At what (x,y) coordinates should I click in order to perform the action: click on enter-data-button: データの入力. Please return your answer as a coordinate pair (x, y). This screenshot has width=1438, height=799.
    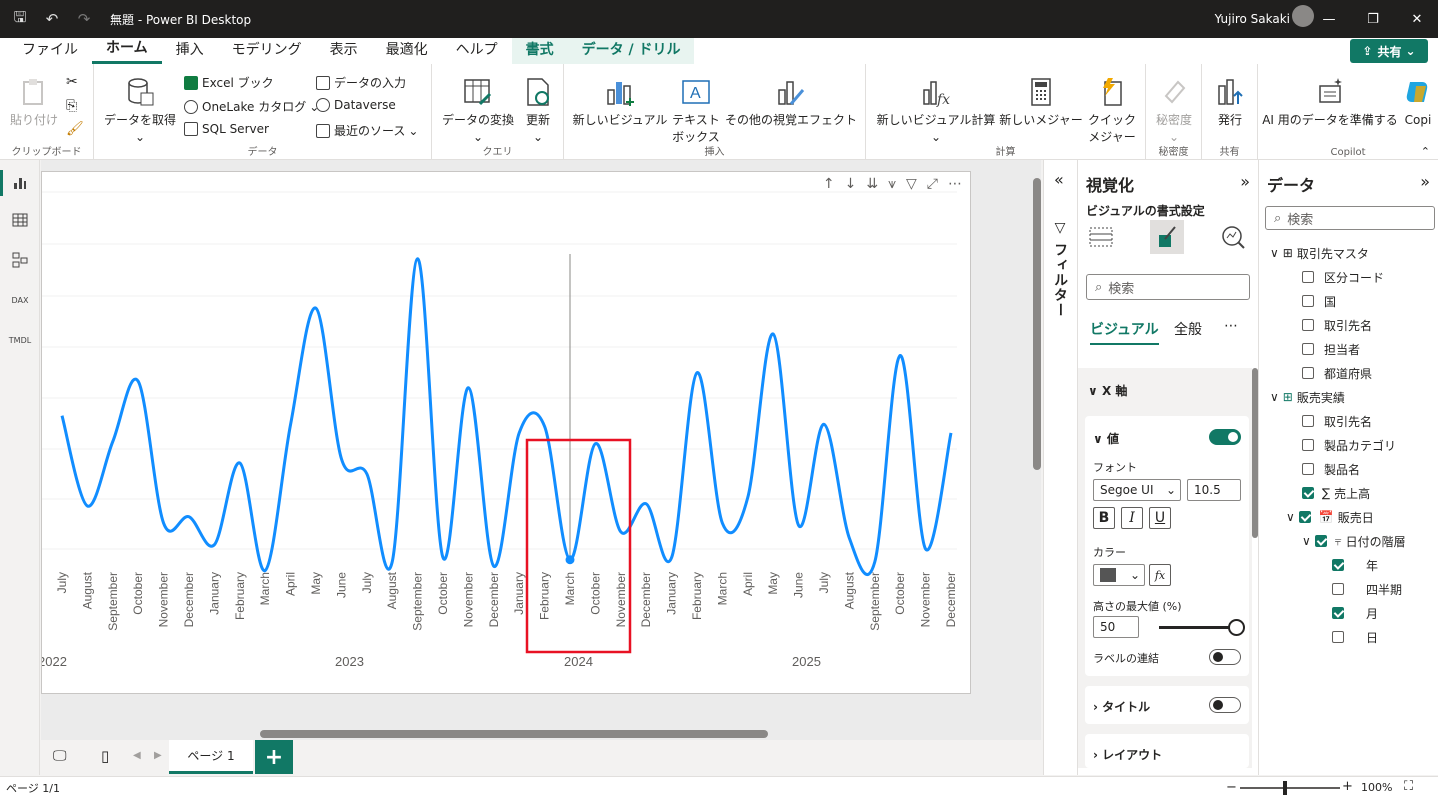
    Looking at the image, I should click on (361, 82).